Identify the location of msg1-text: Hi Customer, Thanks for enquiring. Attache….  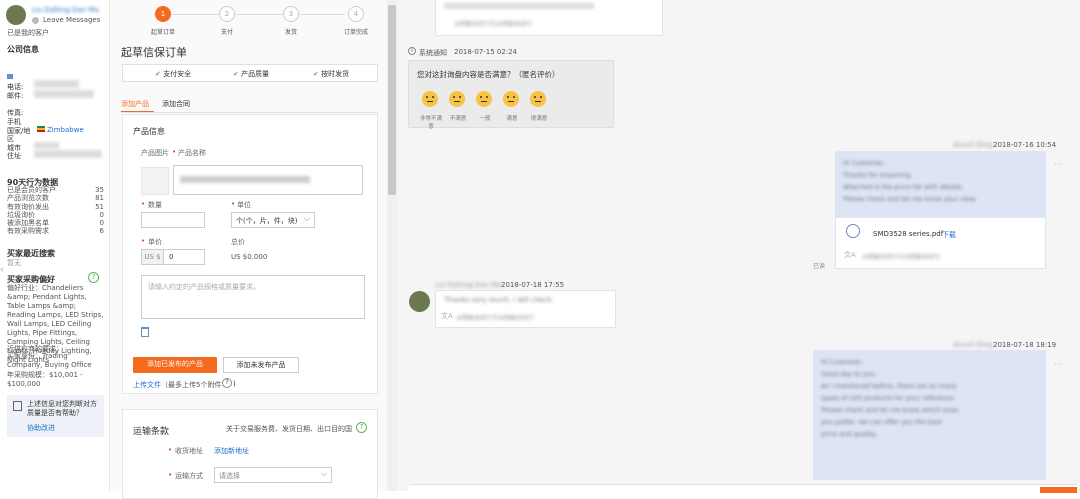
(910, 181).